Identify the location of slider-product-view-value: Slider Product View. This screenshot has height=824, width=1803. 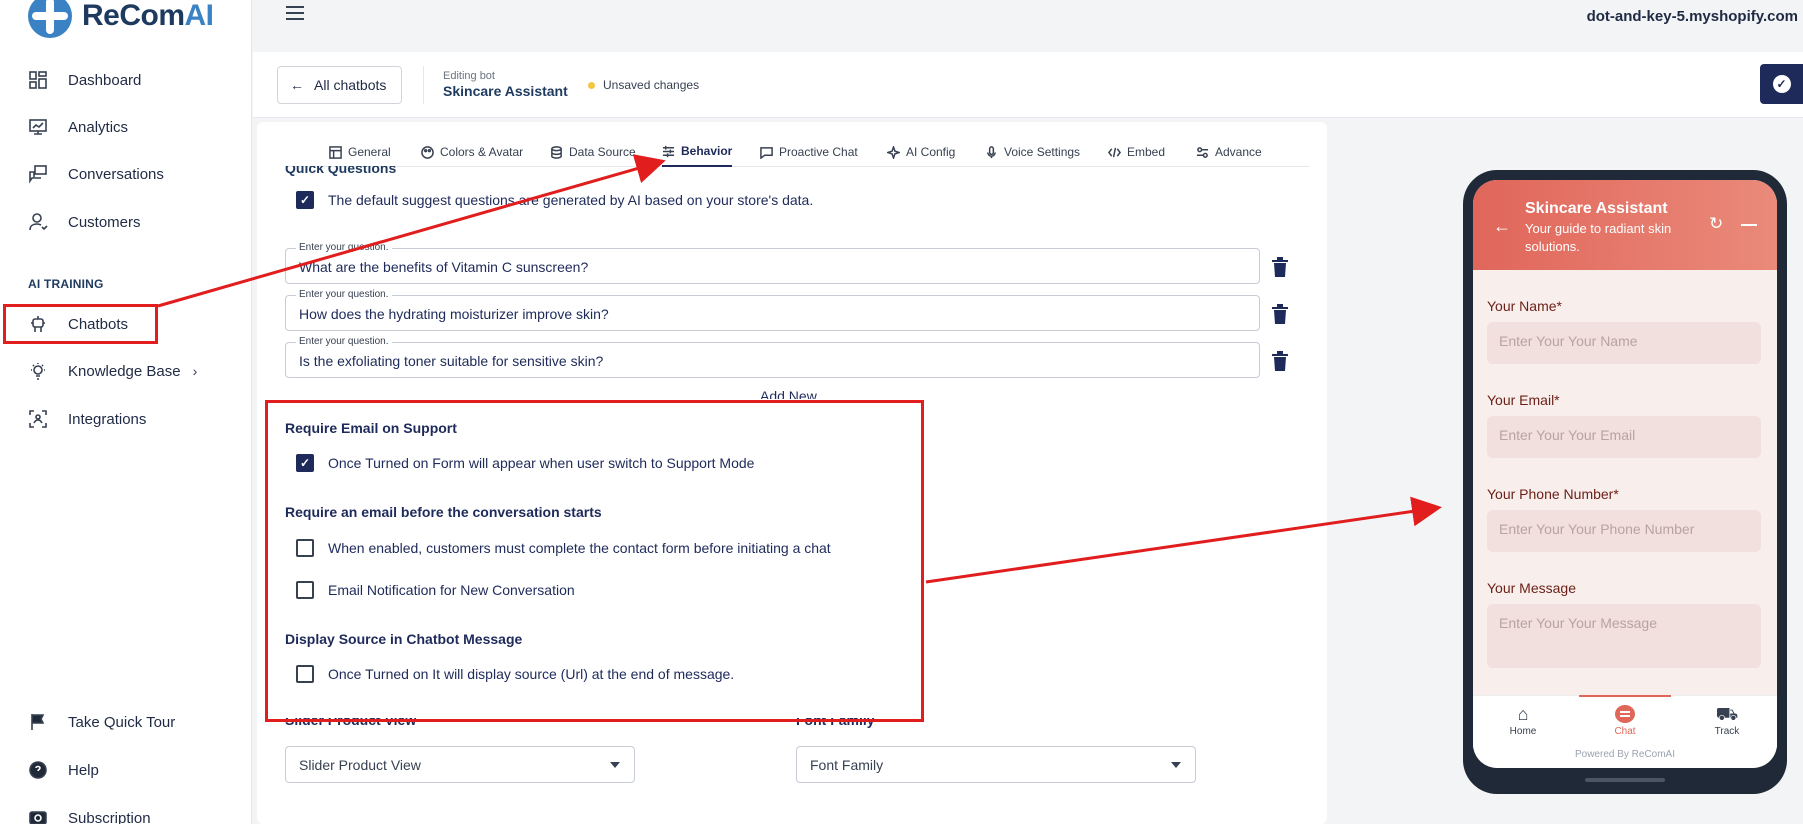
(360, 764).